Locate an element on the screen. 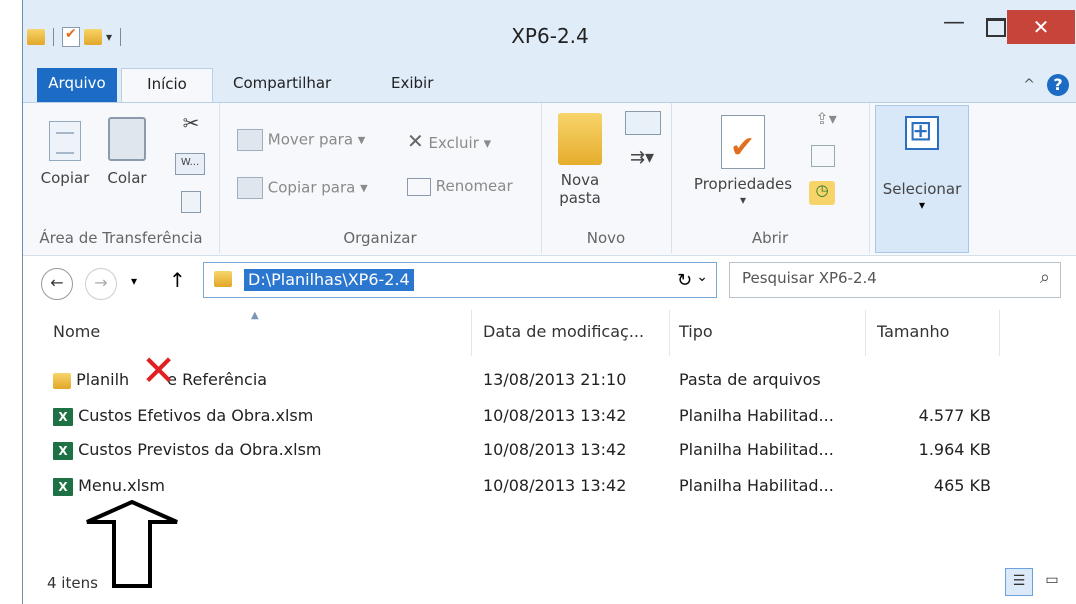 This screenshot has width=1076, height=604. paste-button: Colar is located at coordinates (127, 152).